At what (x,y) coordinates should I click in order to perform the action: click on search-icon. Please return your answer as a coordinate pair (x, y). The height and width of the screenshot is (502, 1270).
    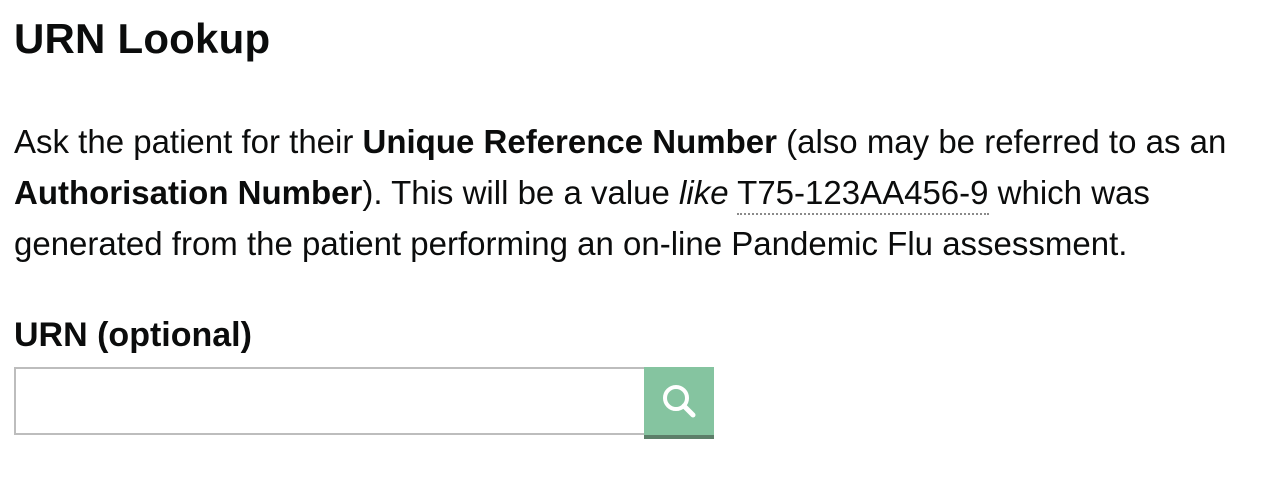
    Looking at the image, I should click on (679, 401).